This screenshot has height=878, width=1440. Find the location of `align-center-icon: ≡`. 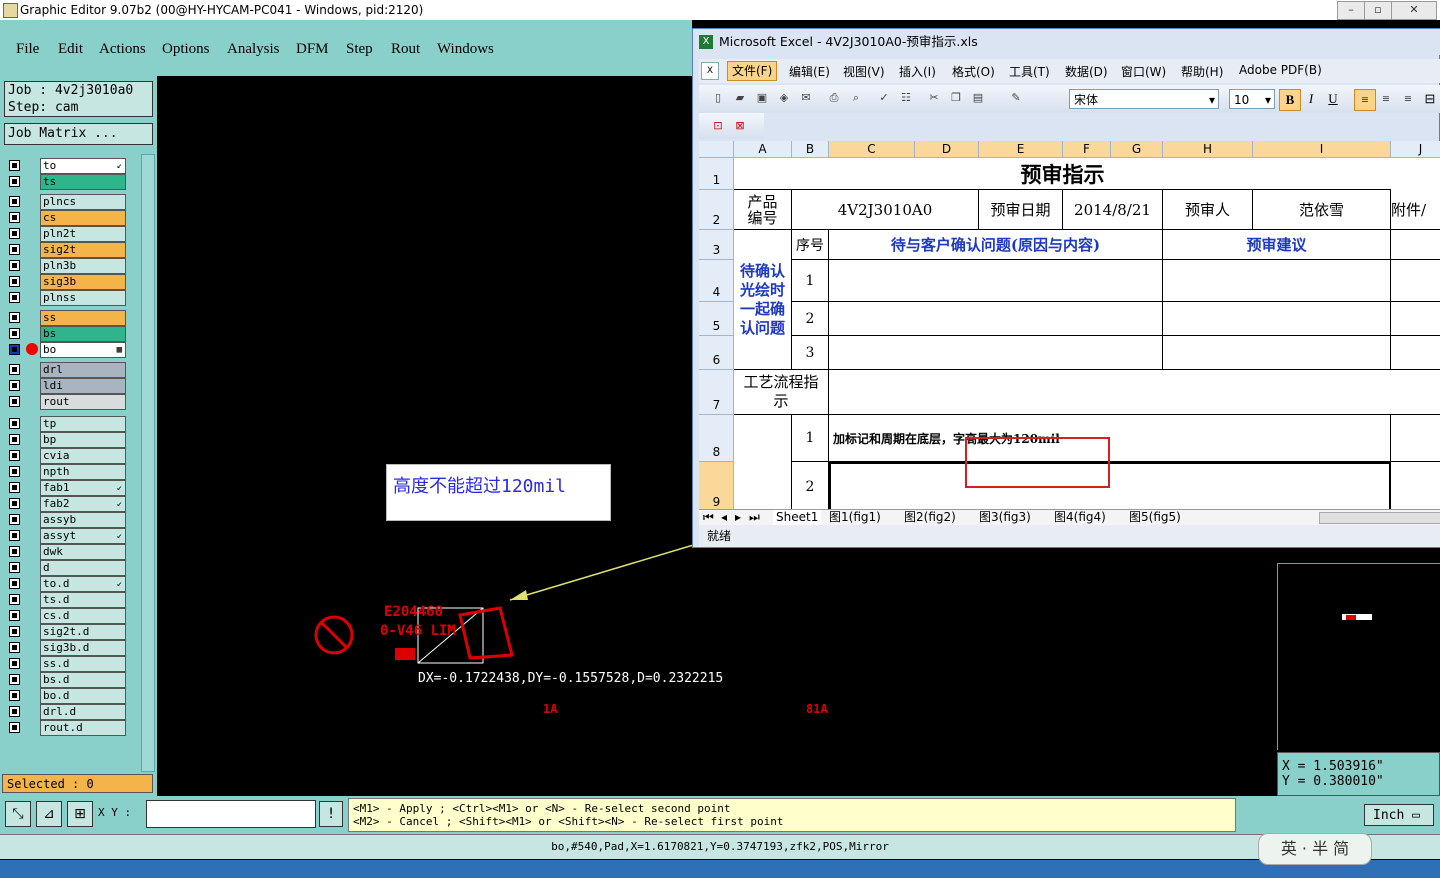

align-center-icon: ≡ is located at coordinates (1386, 99).